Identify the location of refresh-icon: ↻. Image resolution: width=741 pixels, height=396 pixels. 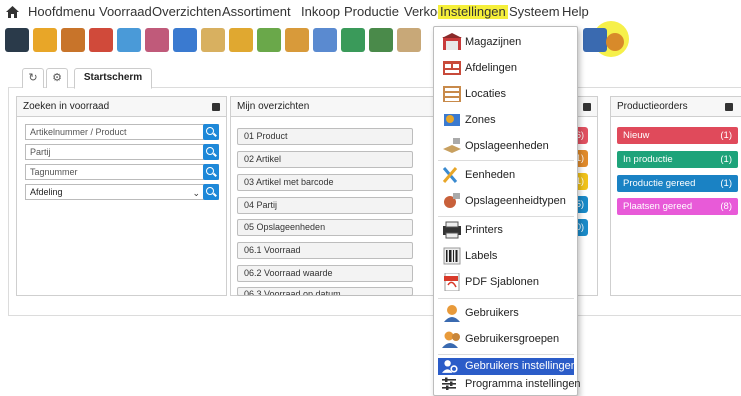
(33, 78).